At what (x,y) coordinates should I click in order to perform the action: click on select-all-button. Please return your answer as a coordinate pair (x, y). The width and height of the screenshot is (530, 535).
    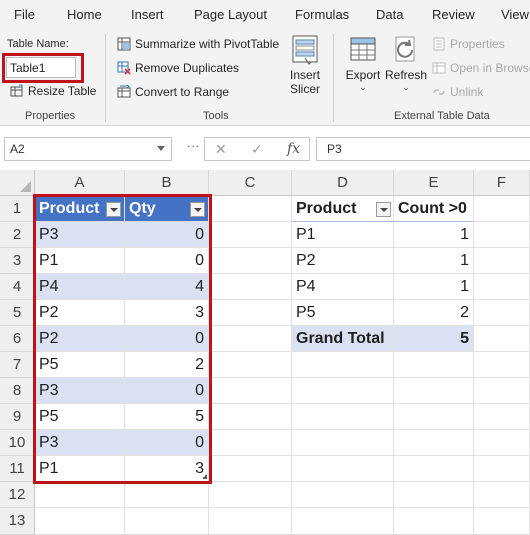
    Looking at the image, I should click on (17, 183).